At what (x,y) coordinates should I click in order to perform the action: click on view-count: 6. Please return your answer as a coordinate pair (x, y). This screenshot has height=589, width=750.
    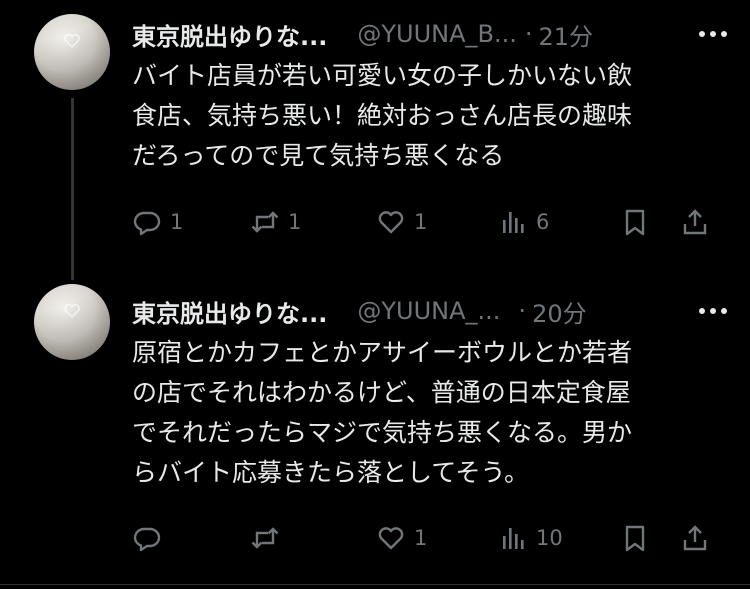
    Looking at the image, I should click on (543, 222).